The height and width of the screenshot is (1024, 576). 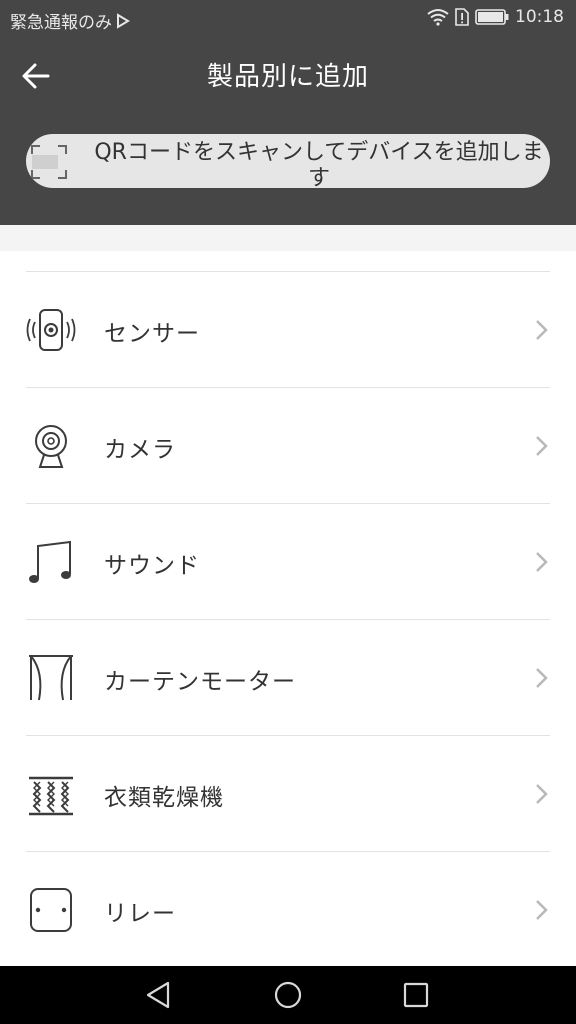 I want to click on sensor-icon, so click(x=51, y=330).